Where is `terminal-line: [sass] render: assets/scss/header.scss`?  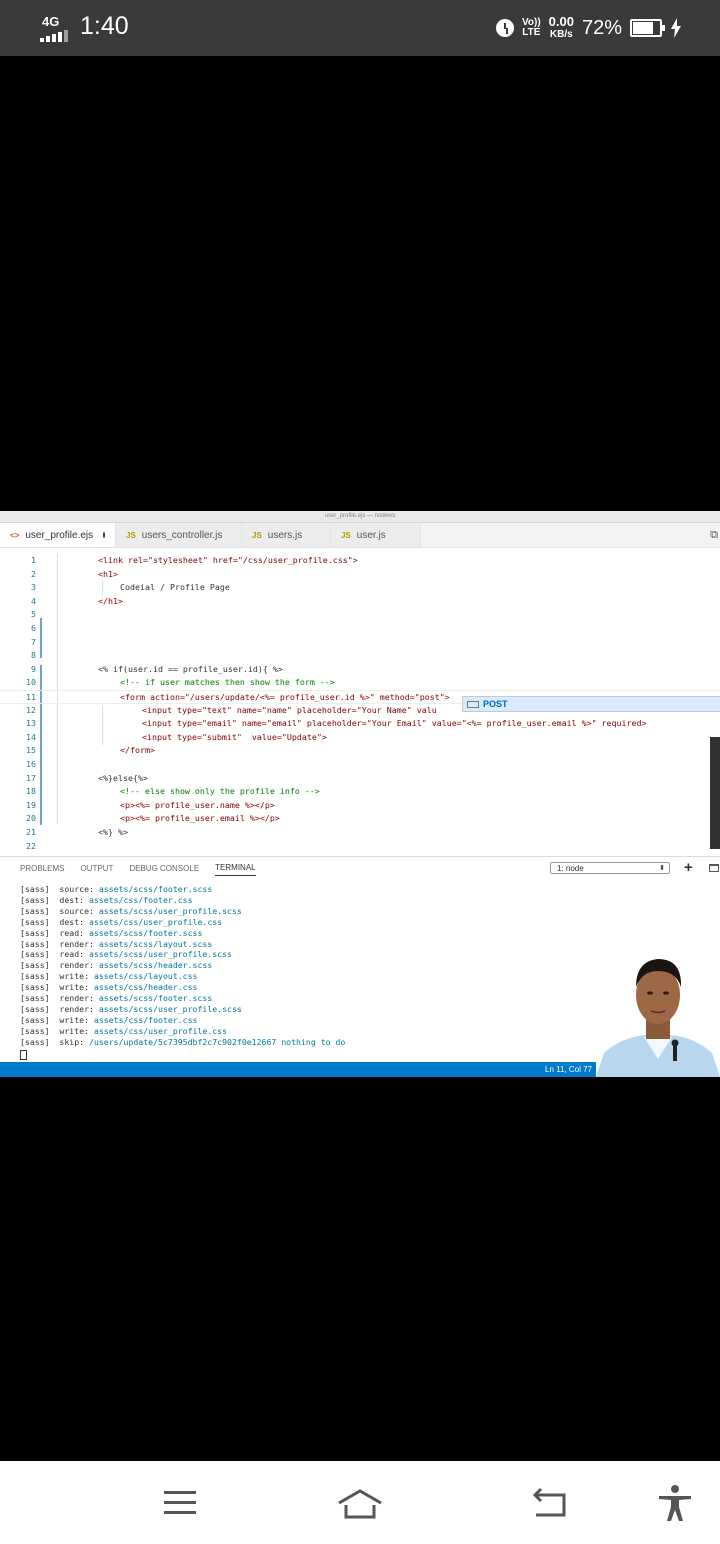
terminal-line: [sass] render: assets/scss/header.scss is located at coordinates (116, 965).